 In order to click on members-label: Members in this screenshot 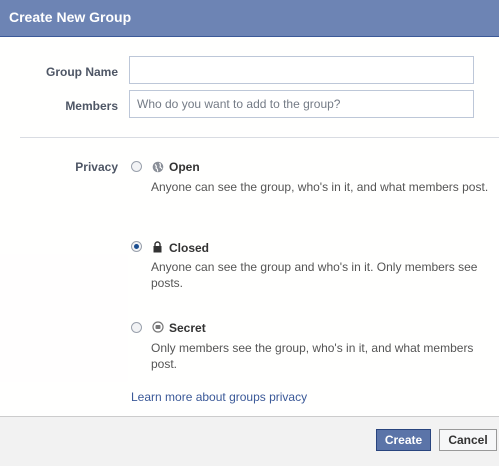, I will do `click(91, 106)`.